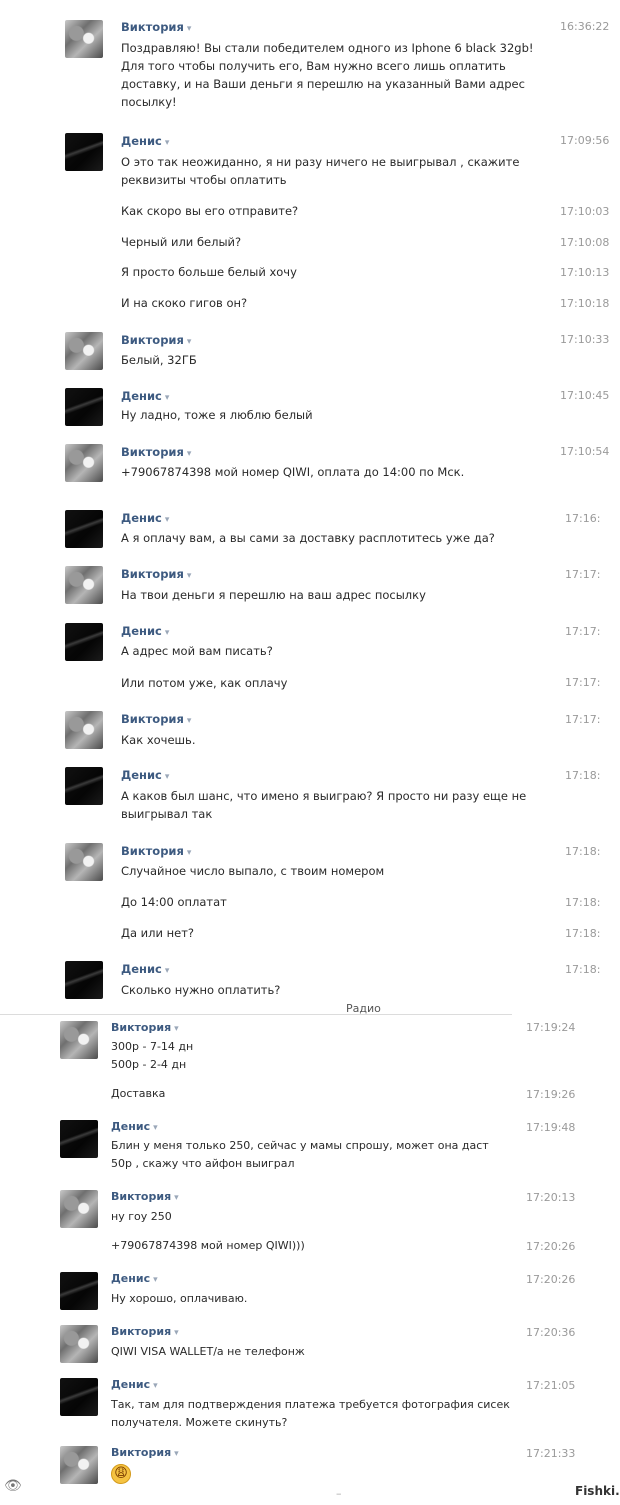 The height and width of the screenshot is (1505, 620). Describe the element at coordinates (585, 339) in the screenshot. I see `message-time: 17:10:33` at that location.